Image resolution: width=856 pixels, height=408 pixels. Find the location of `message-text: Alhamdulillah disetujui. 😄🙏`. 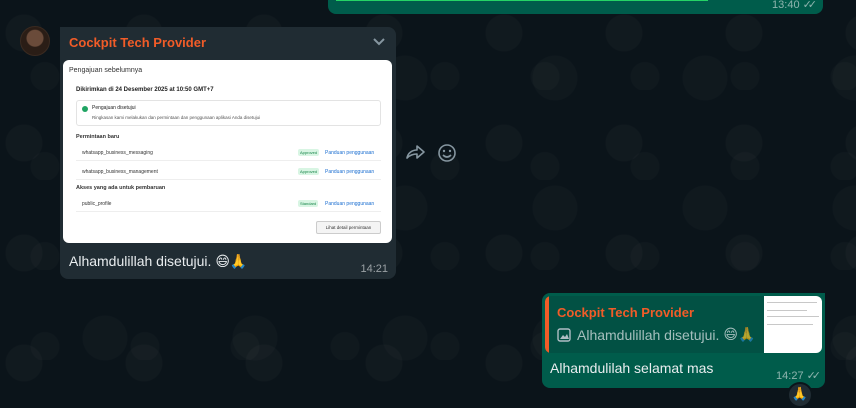

message-text: Alhamdulillah disetujui. 😄🙏 is located at coordinates (158, 261).